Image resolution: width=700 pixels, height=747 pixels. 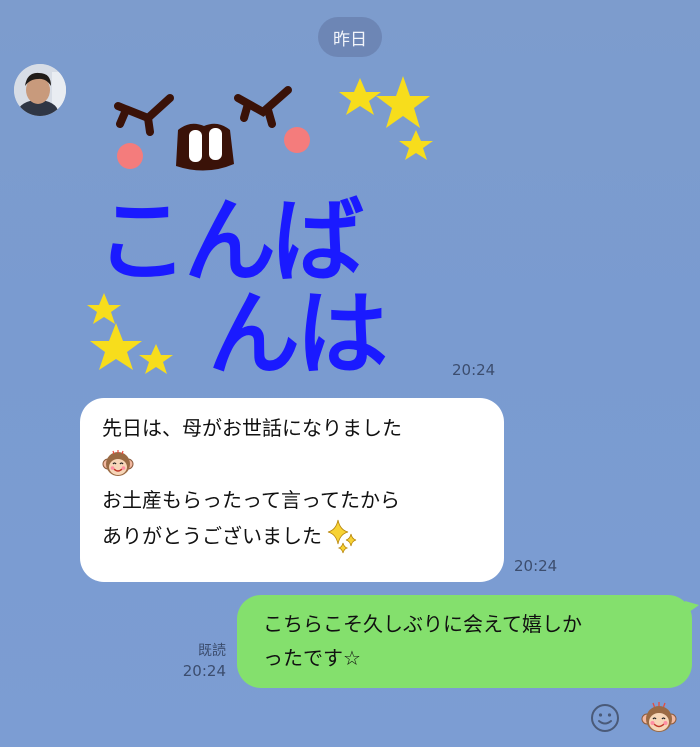 I want to click on contact-avatar, so click(x=40, y=90).